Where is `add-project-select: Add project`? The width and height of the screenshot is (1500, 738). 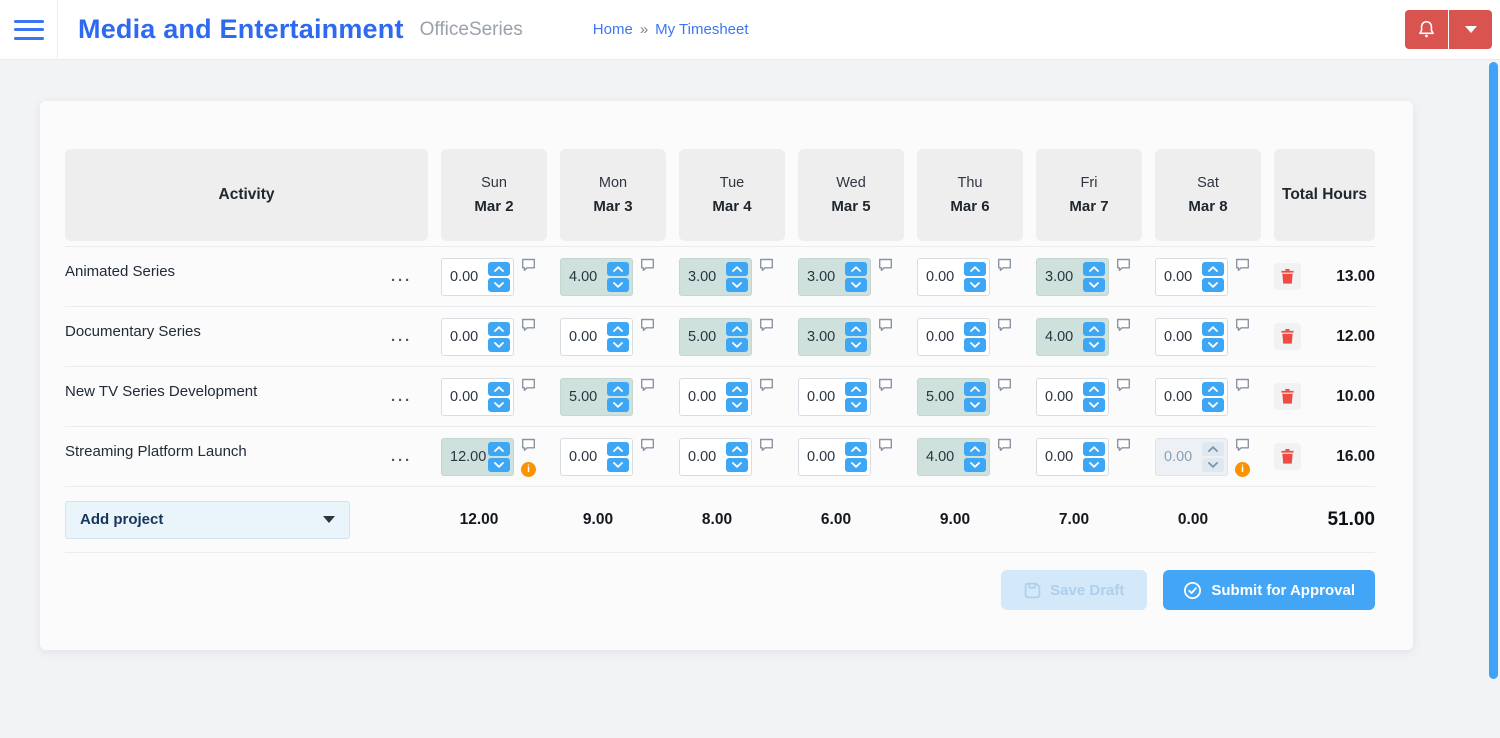 add-project-select: Add project is located at coordinates (207, 519).